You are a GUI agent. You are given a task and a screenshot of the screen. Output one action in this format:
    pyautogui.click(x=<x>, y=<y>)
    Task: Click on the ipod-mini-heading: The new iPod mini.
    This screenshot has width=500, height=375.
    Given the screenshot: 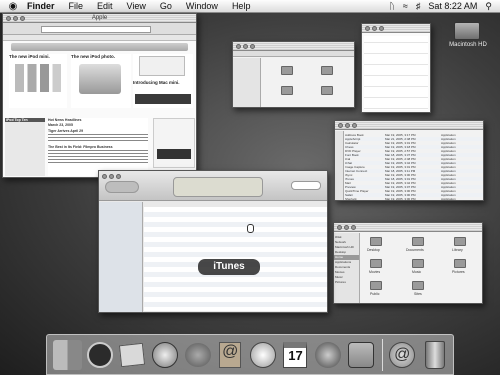 What is the action you would take?
    pyautogui.click(x=29, y=56)
    